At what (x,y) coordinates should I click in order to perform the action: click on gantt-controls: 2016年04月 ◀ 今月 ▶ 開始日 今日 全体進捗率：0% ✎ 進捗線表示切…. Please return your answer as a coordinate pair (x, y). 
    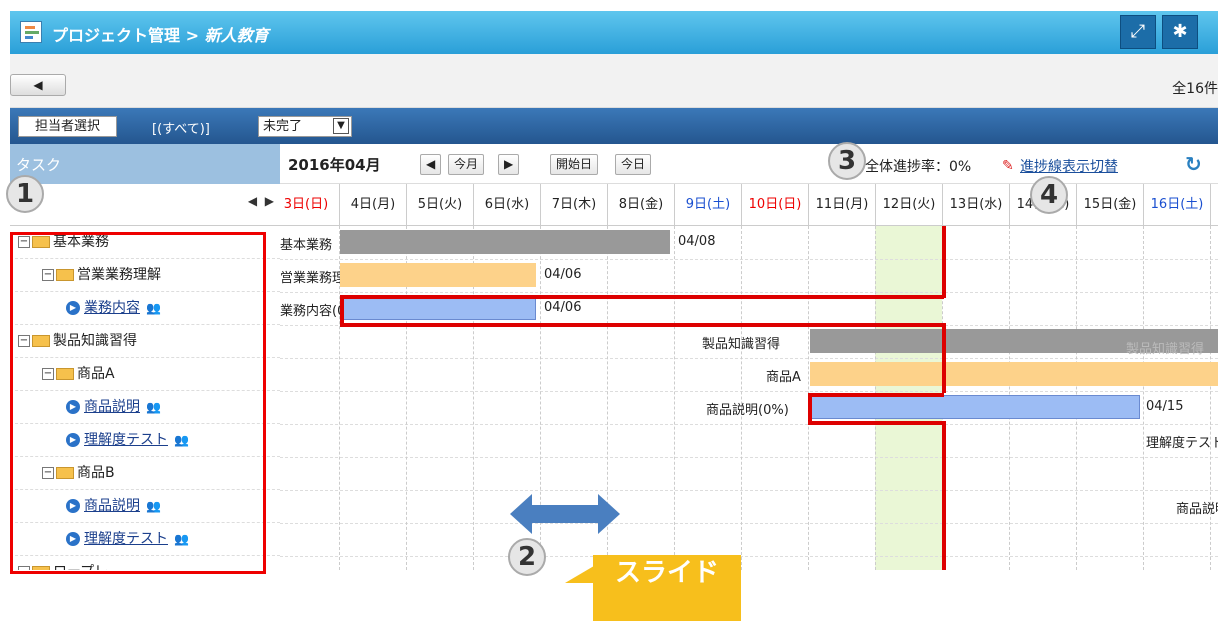
    Looking at the image, I should click on (749, 164).